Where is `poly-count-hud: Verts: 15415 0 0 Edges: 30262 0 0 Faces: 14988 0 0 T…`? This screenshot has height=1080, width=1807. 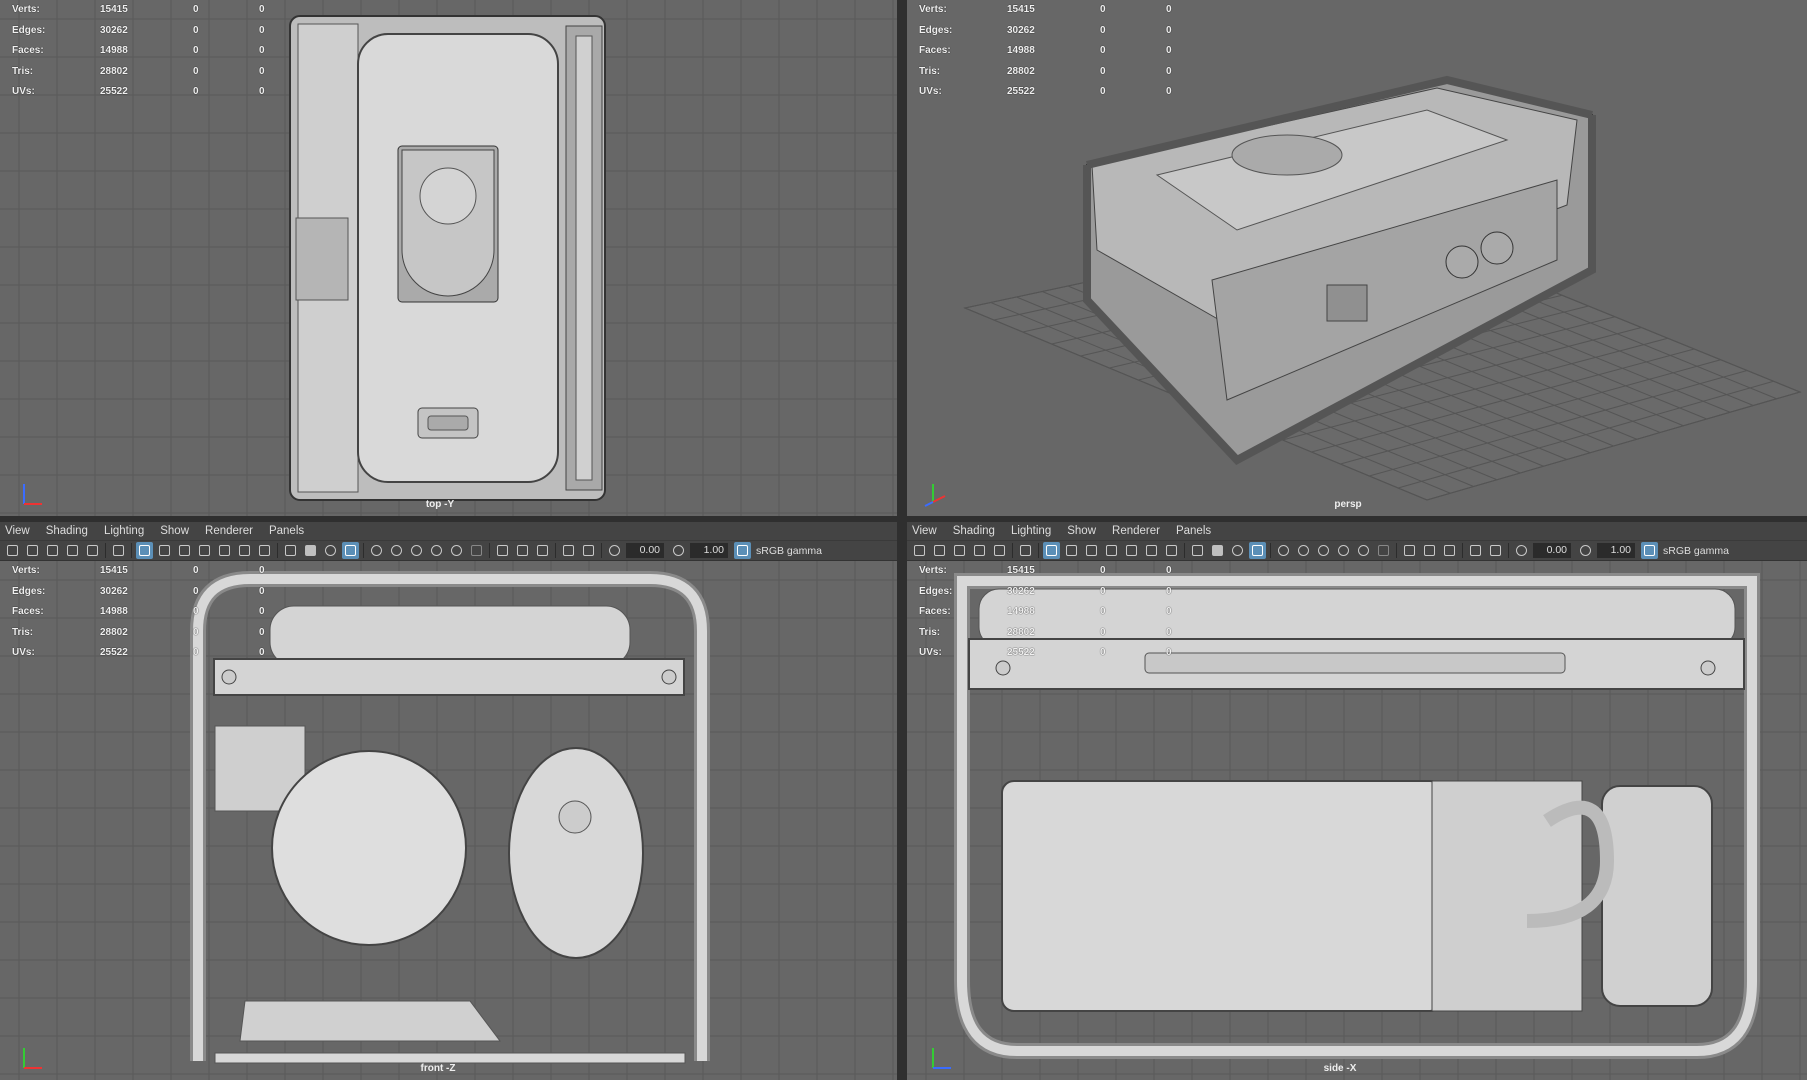
poly-count-hud: Verts: 15415 0 0 Edges: 30262 0 0 Faces: 14988 0 0 T… is located at coordinates (138, 612).